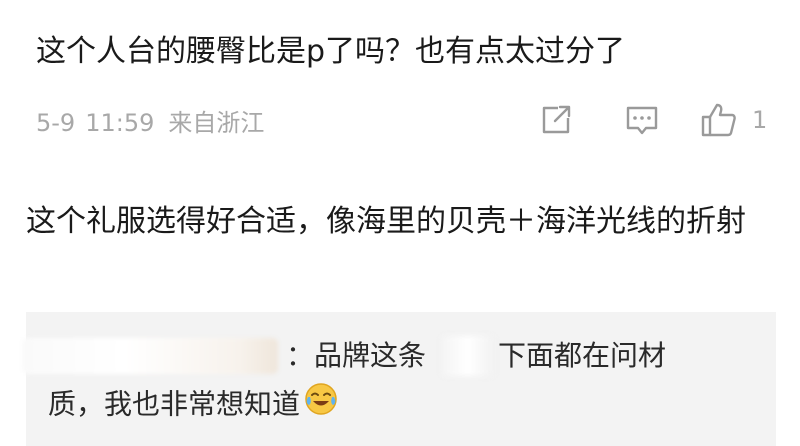 The width and height of the screenshot is (800, 446). I want to click on sub-reply-line2-text: 质，我也非常想知道, so click(174, 404).